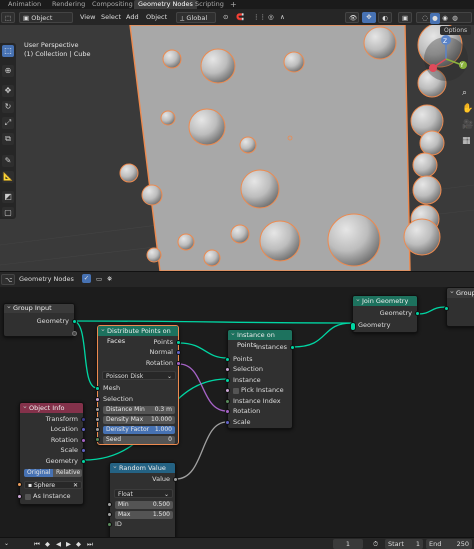 This screenshot has width=474, height=549. Describe the element at coordinates (97, 388) in the screenshot. I see `distribute-mesh-socket` at that location.